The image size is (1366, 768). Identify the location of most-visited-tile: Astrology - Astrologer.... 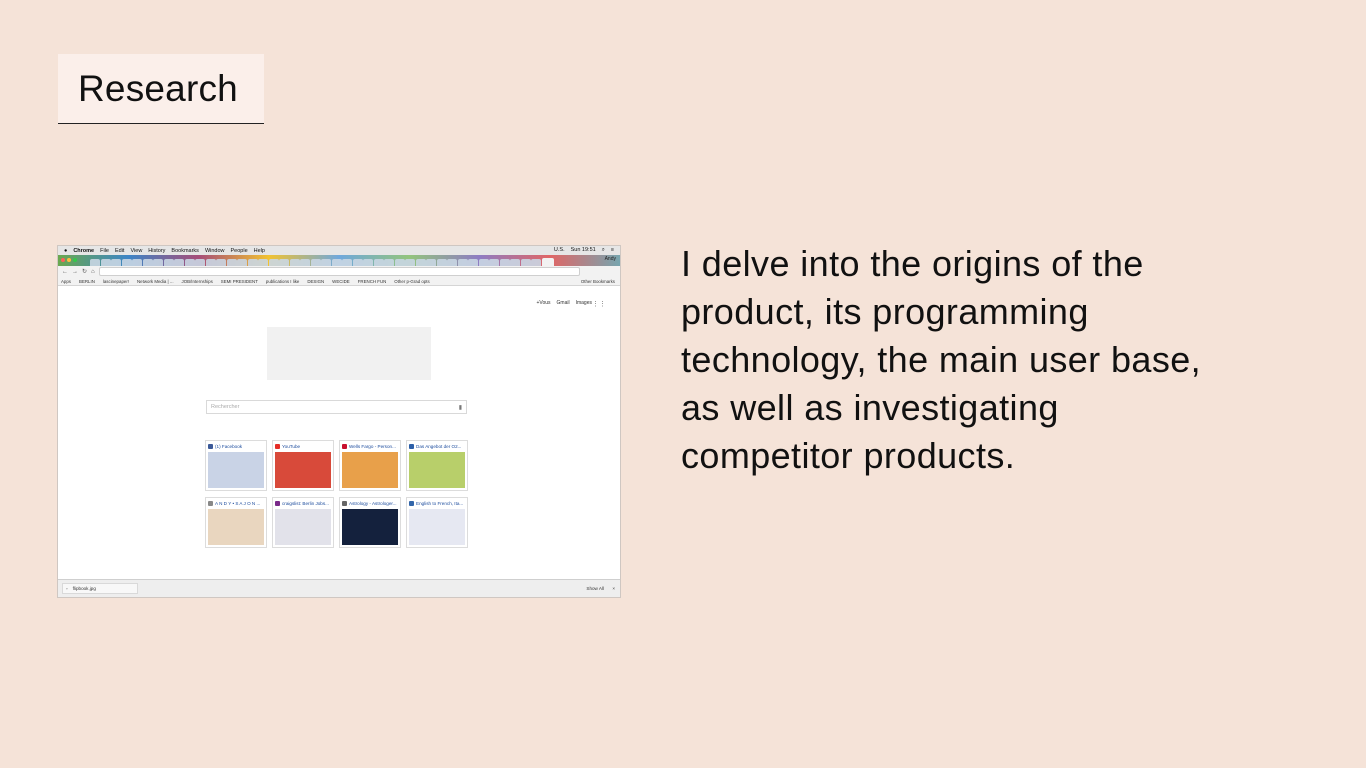
(370, 522).